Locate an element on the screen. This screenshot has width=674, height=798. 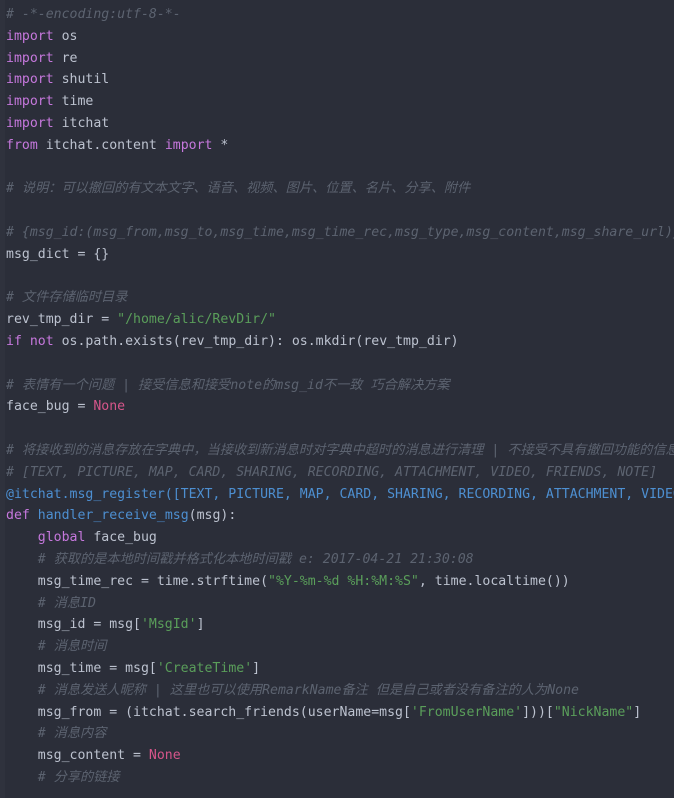
code-token-str: 'FromUserName' is located at coordinates (466, 712).